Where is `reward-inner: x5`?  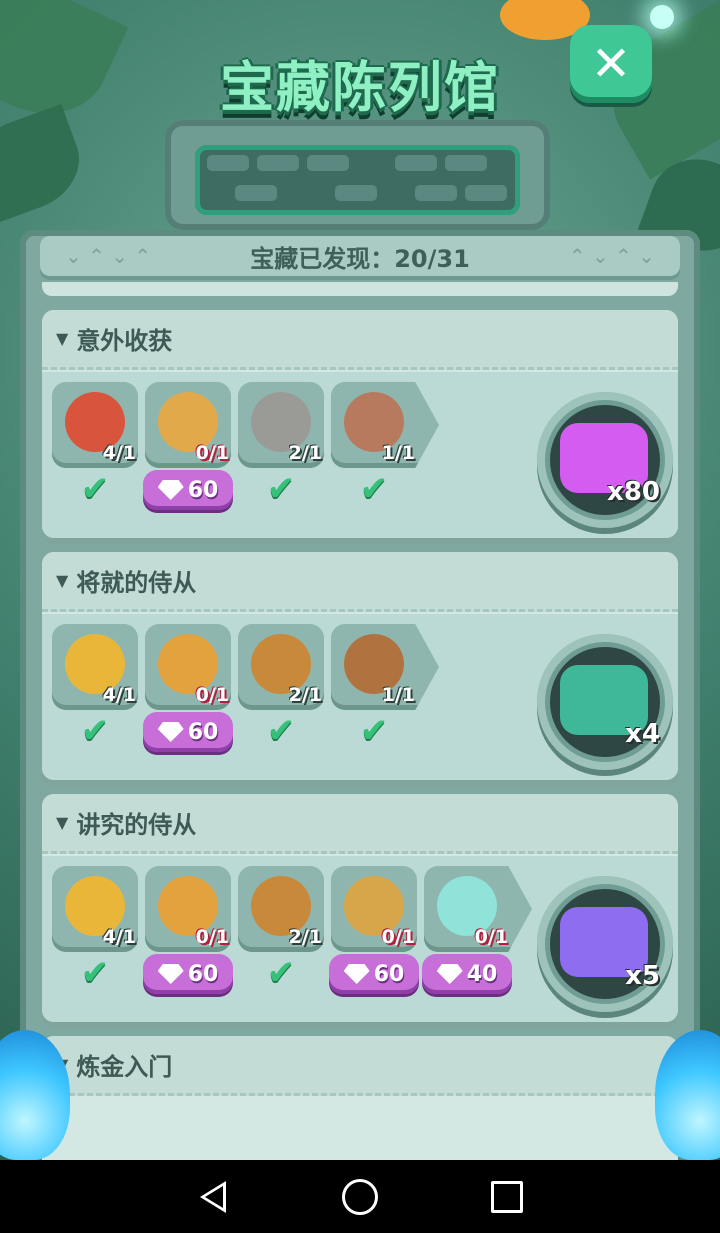 reward-inner: x5 is located at coordinates (605, 944).